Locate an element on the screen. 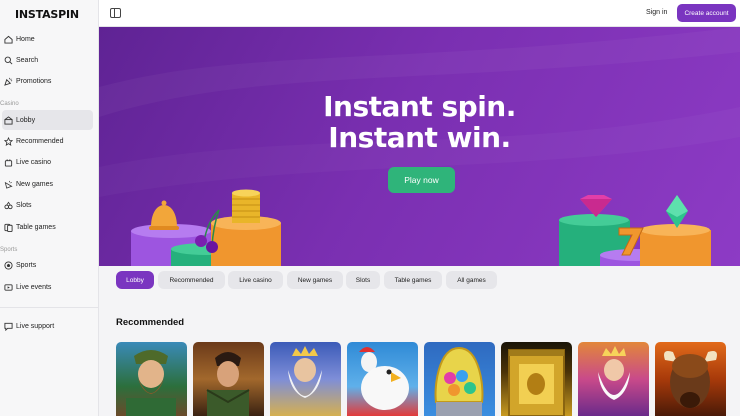 Image resolution: width=740 pixels, height=416 pixels. logo: INSTASPIN is located at coordinates (47, 14).